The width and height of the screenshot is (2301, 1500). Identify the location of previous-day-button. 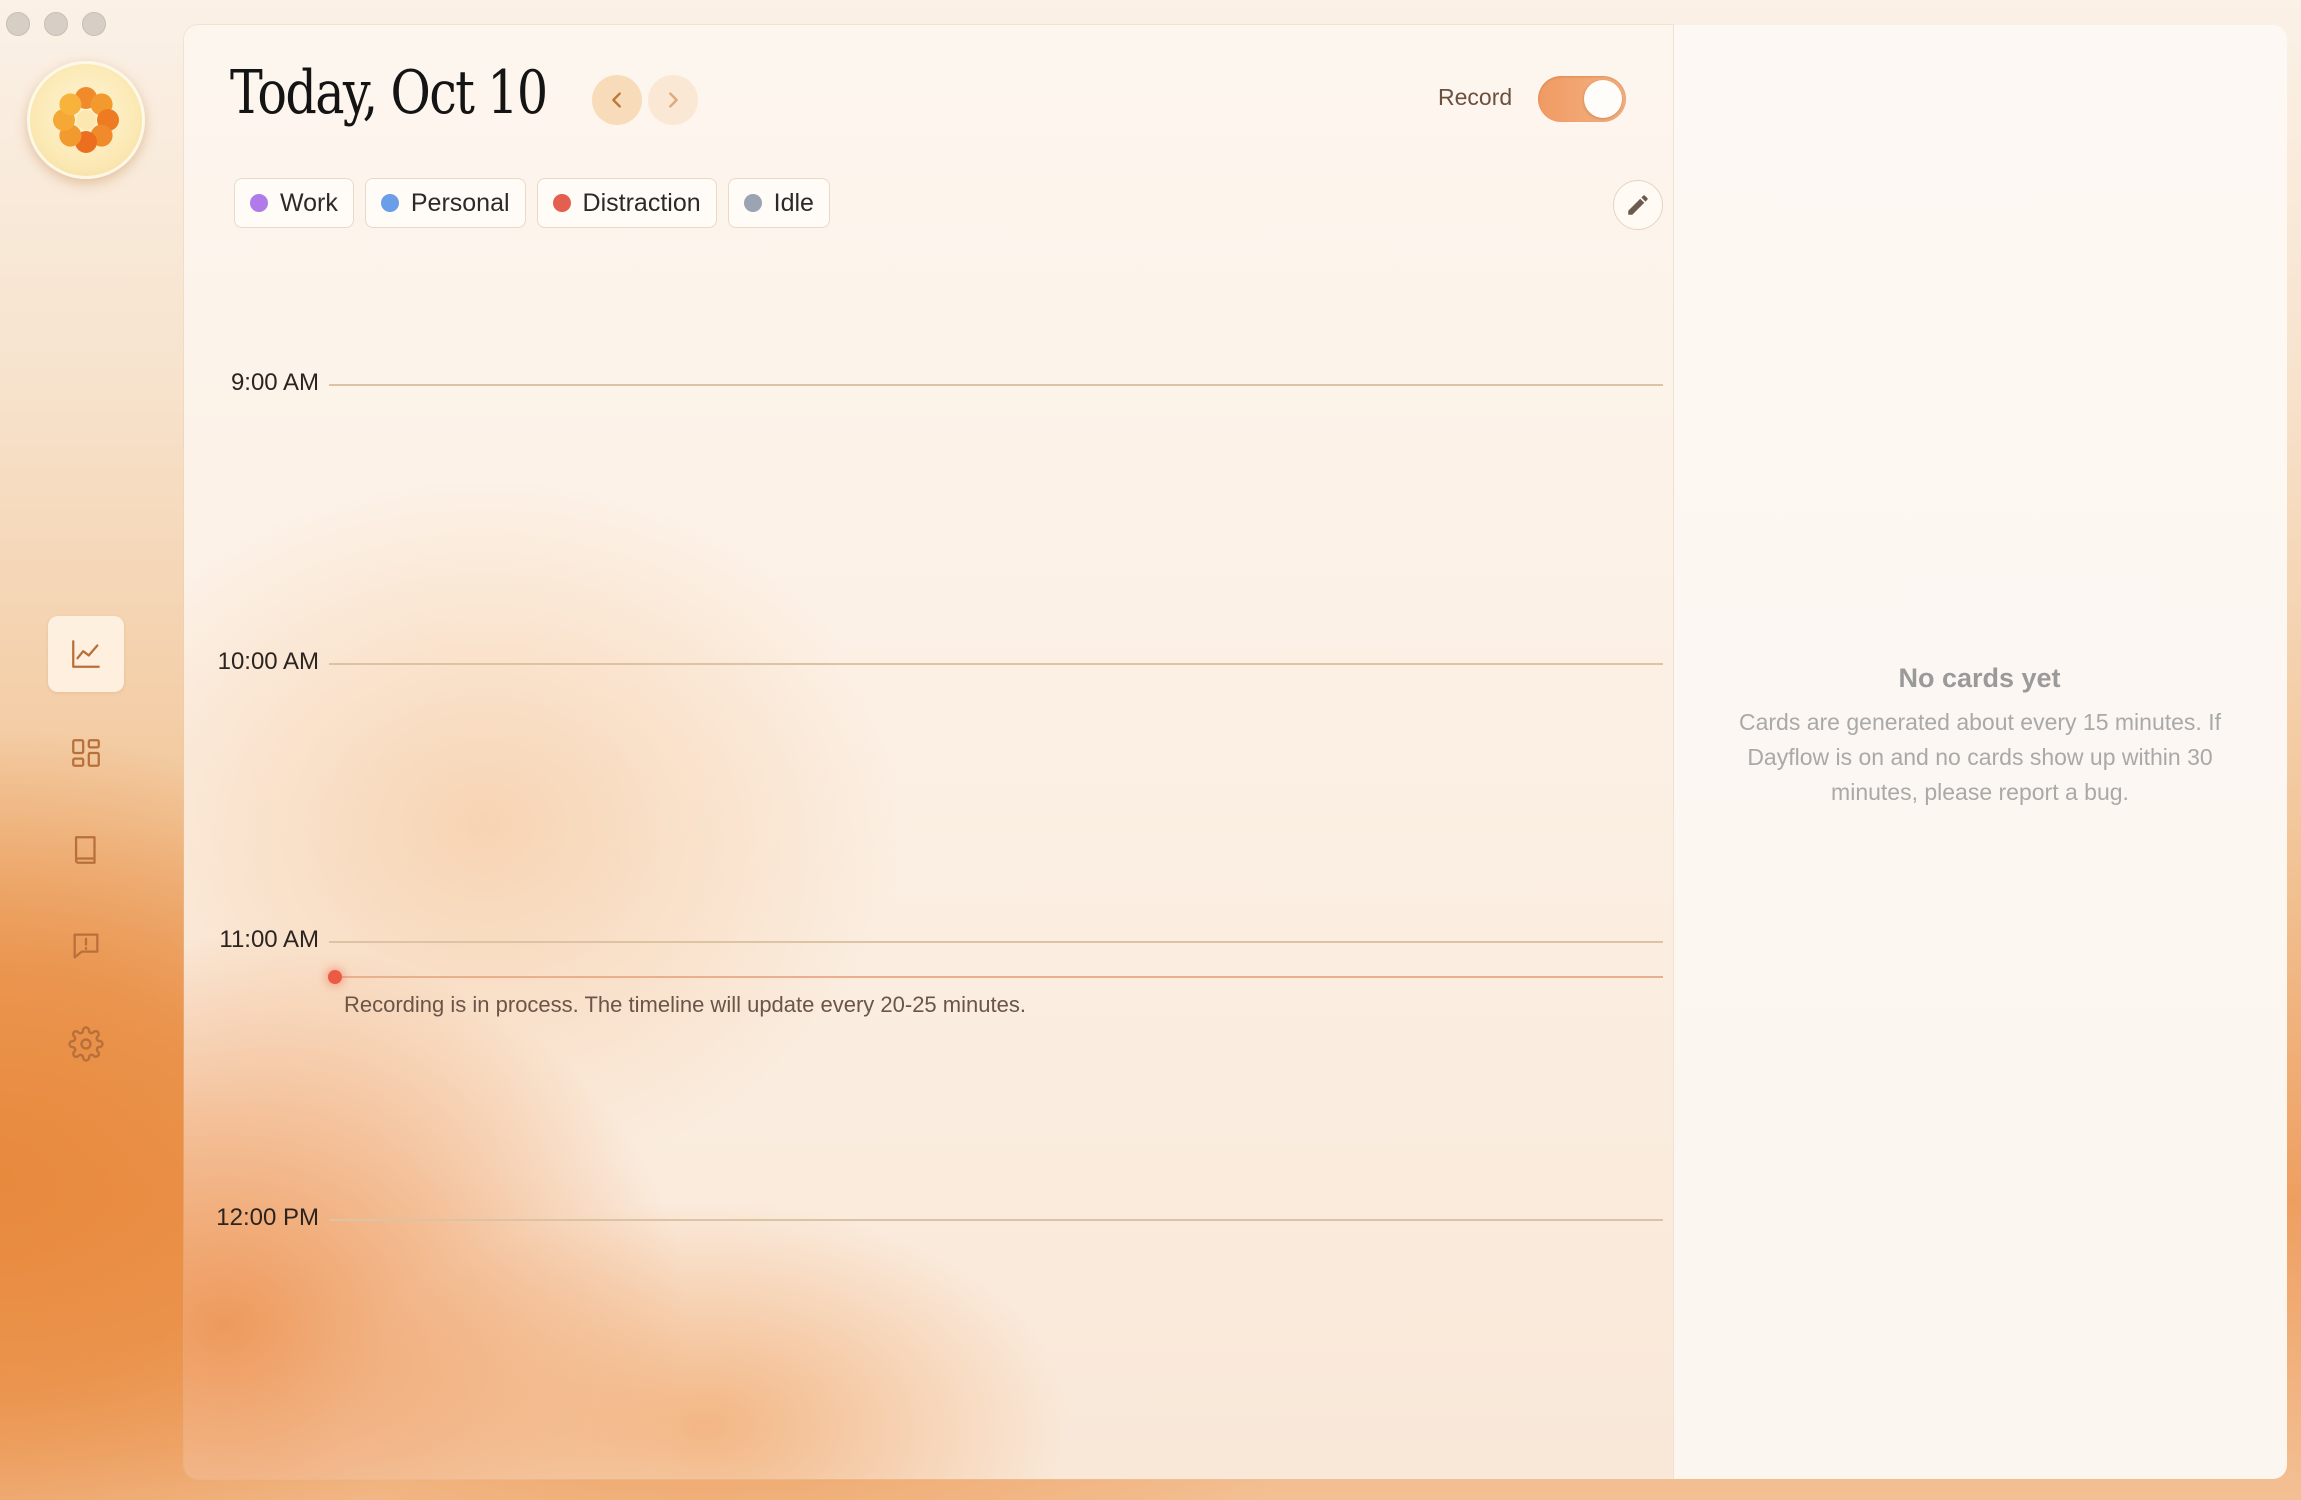
(617, 100).